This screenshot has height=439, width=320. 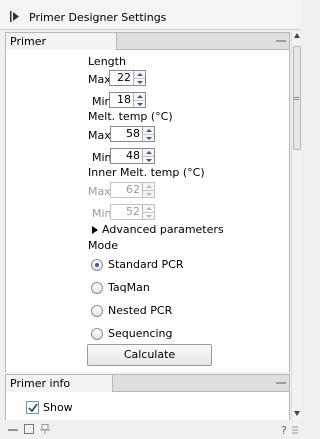 I want to click on inner-melt-temp-min-value: 52, so click(x=133, y=211).